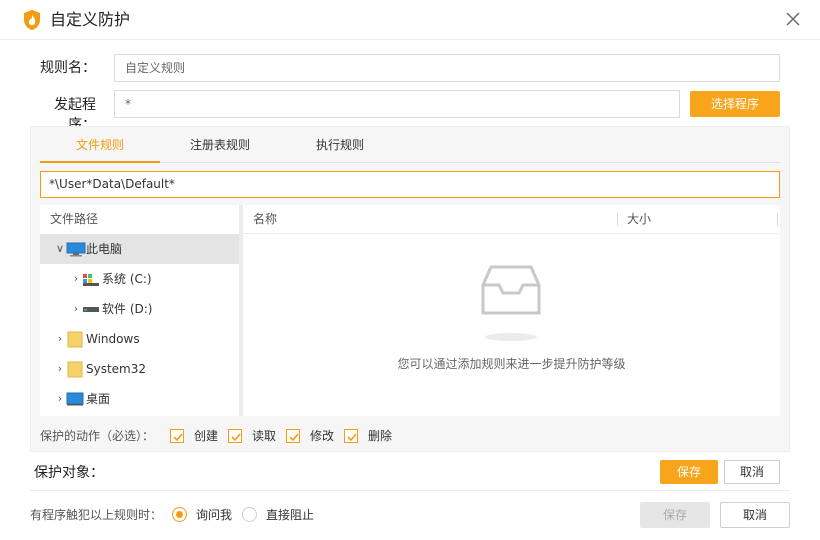  What do you see at coordinates (91, 309) in the screenshot?
I see `drive-icon` at bounding box center [91, 309].